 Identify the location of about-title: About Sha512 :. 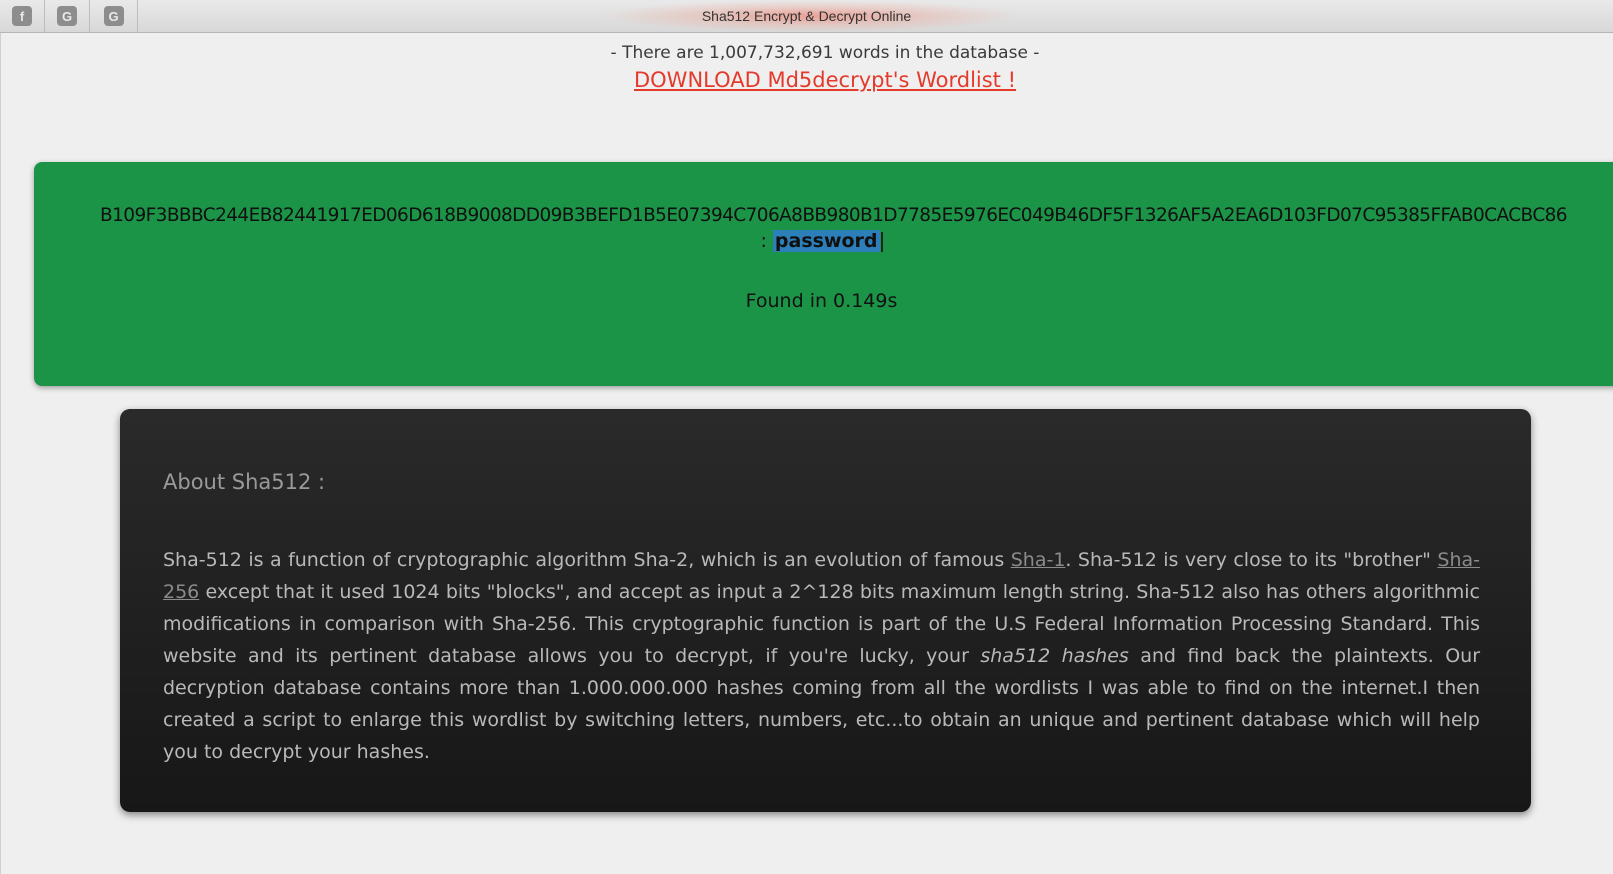
(244, 482).